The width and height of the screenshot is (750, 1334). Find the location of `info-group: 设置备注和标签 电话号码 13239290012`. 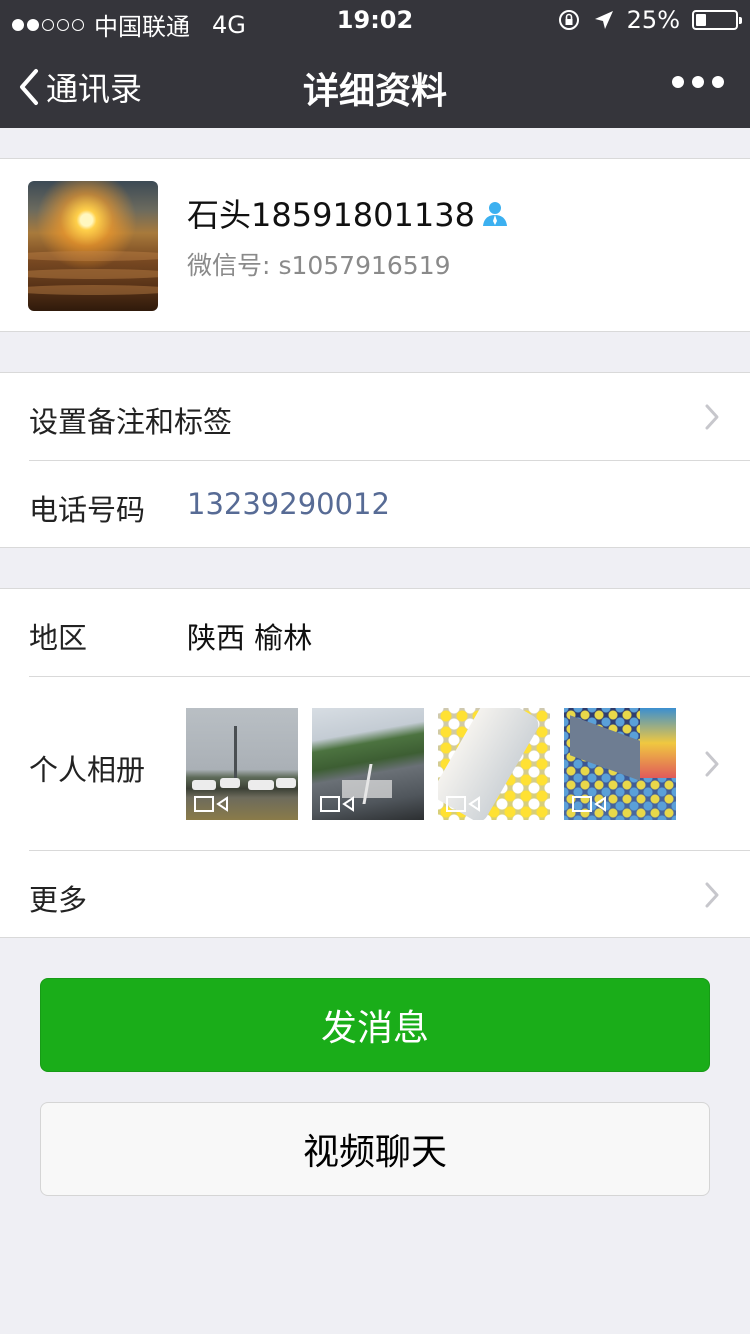

info-group: 设置备注和标签 电话号码 13239290012 is located at coordinates (375, 460).